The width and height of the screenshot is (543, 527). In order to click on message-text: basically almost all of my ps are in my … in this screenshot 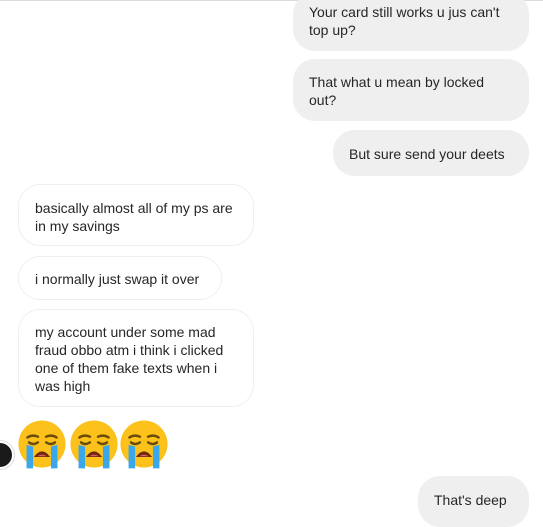, I will do `click(134, 217)`.